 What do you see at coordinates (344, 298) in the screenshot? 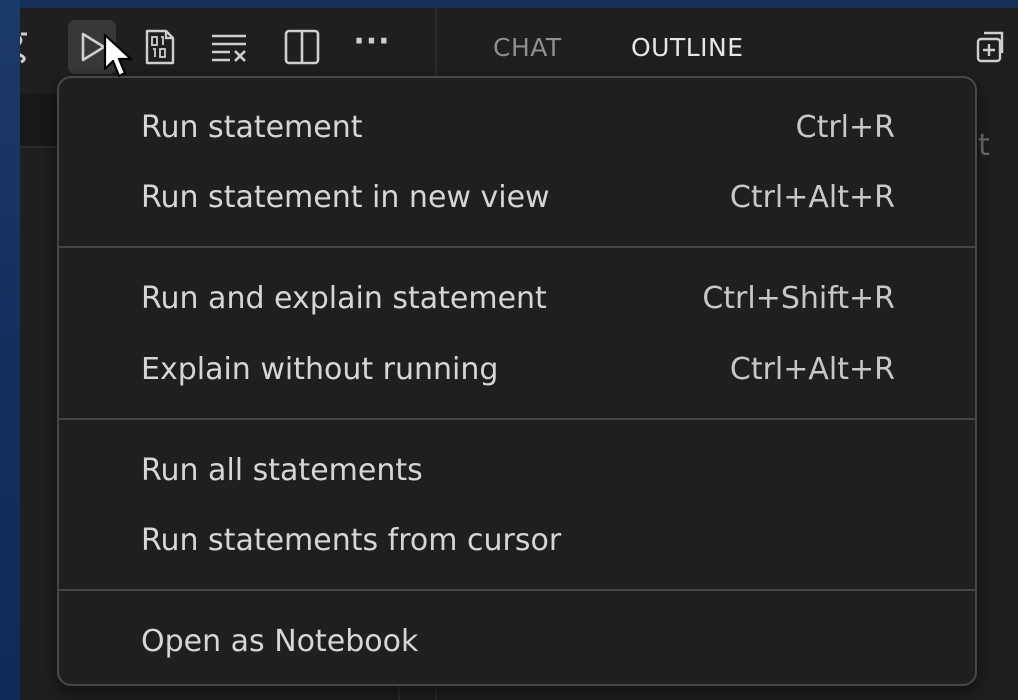
I see `menu-item-label: Run and explain statement` at bounding box center [344, 298].